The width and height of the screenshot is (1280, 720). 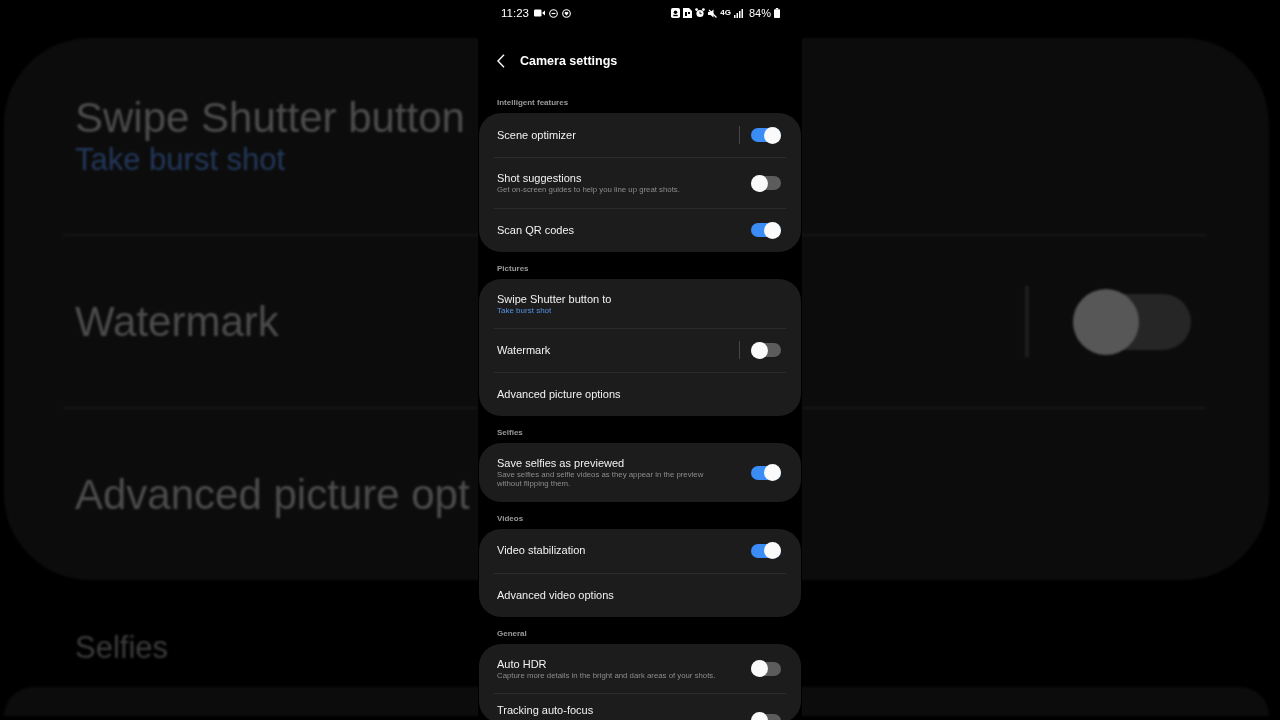 I want to click on setting-title: Video stabilization, so click(x=541, y=550).